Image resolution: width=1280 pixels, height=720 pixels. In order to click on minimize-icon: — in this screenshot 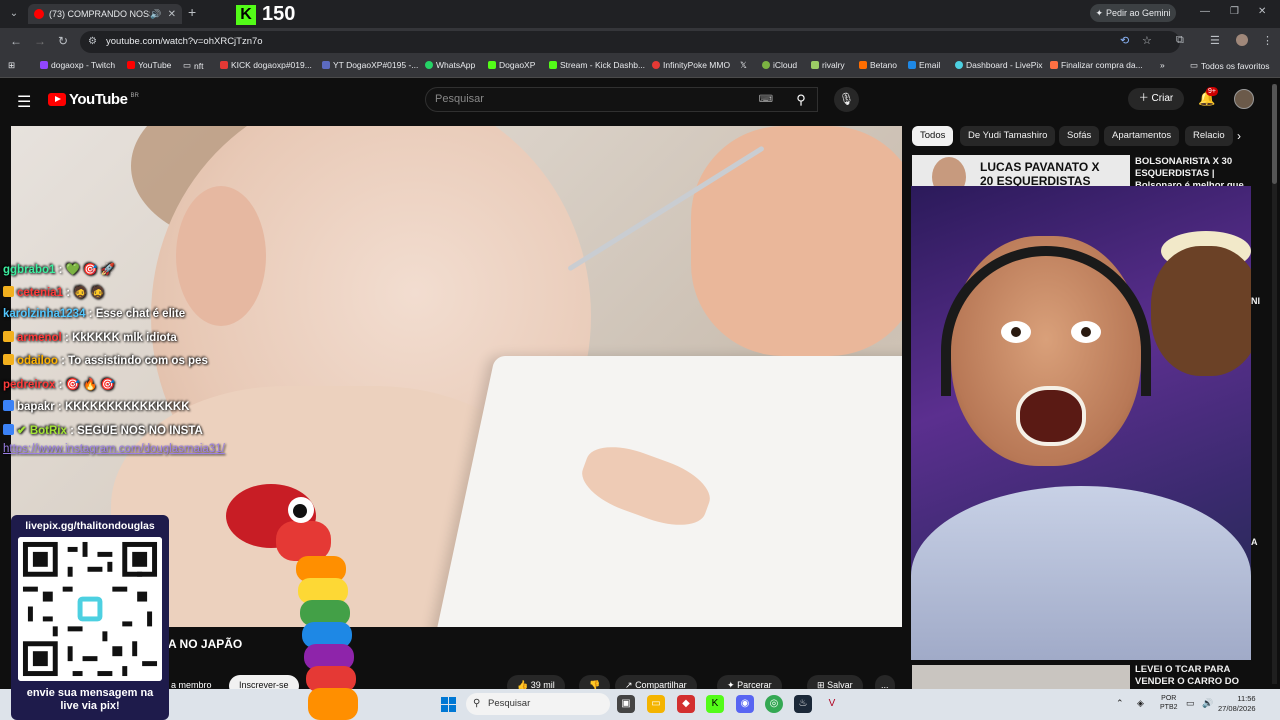, I will do `click(1205, 11)`.